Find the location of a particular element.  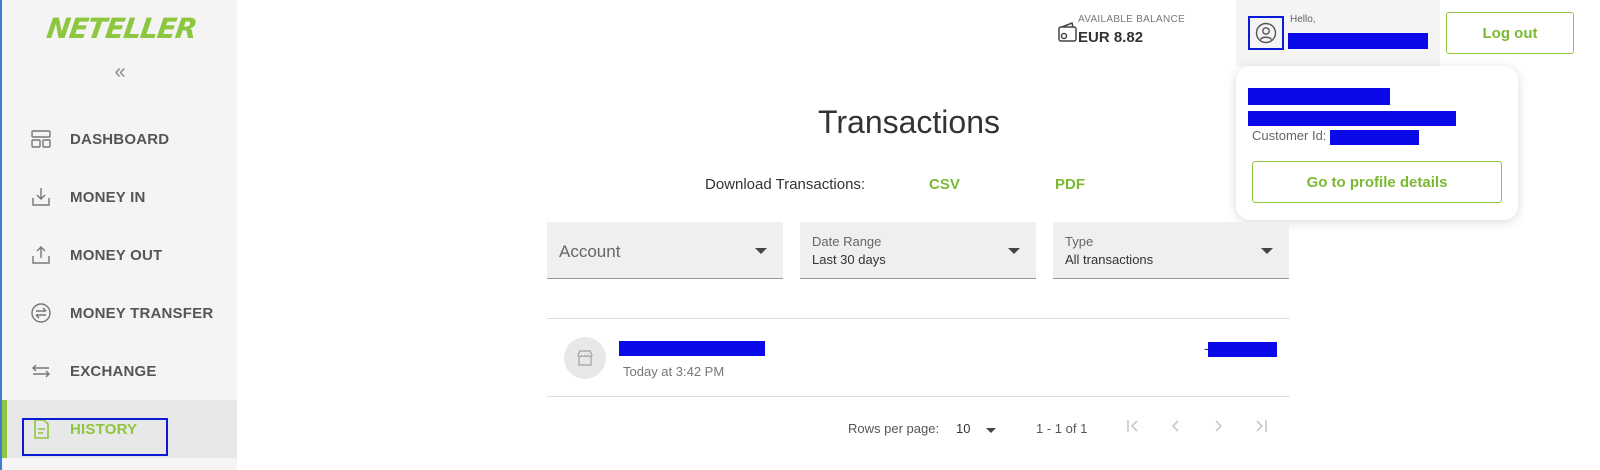

user-menu: Hello, is located at coordinates (1338, 33).